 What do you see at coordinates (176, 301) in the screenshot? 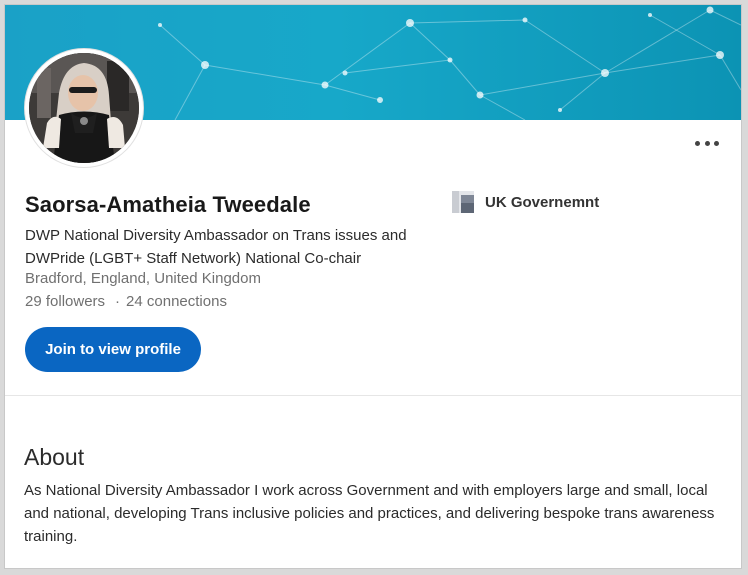
I see `connections-count: 24 connections` at bounding box center [176, 301].